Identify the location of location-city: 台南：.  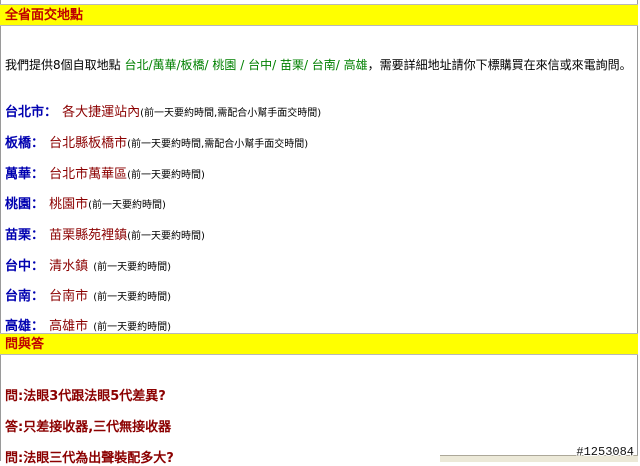
(25, 296).